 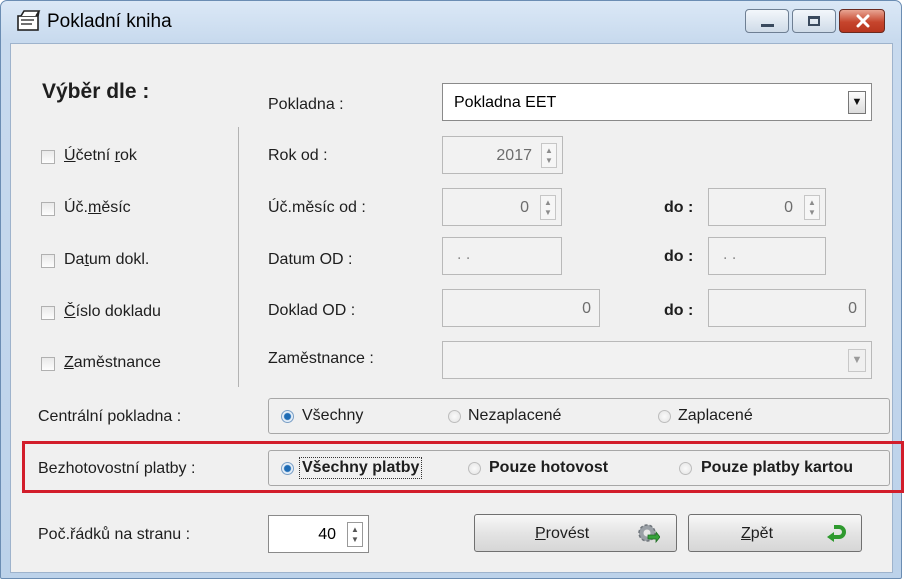 I want to click on radio-label: Všechny, so click(x=333, y=415).